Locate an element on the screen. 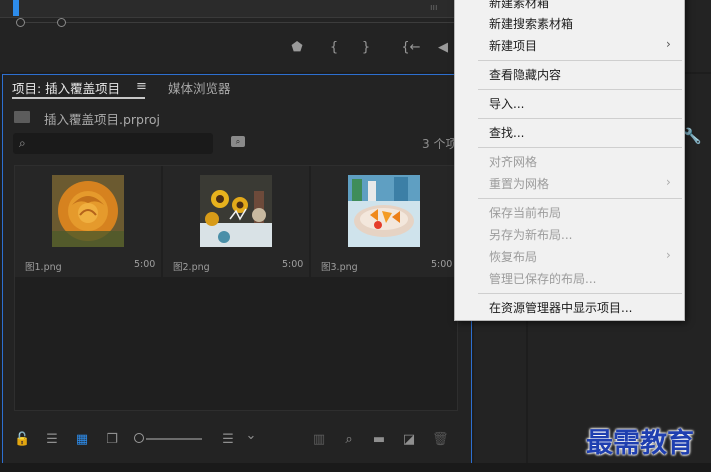 The image size is (711, 472). range-end-handle is located at coordinates (61, 22).